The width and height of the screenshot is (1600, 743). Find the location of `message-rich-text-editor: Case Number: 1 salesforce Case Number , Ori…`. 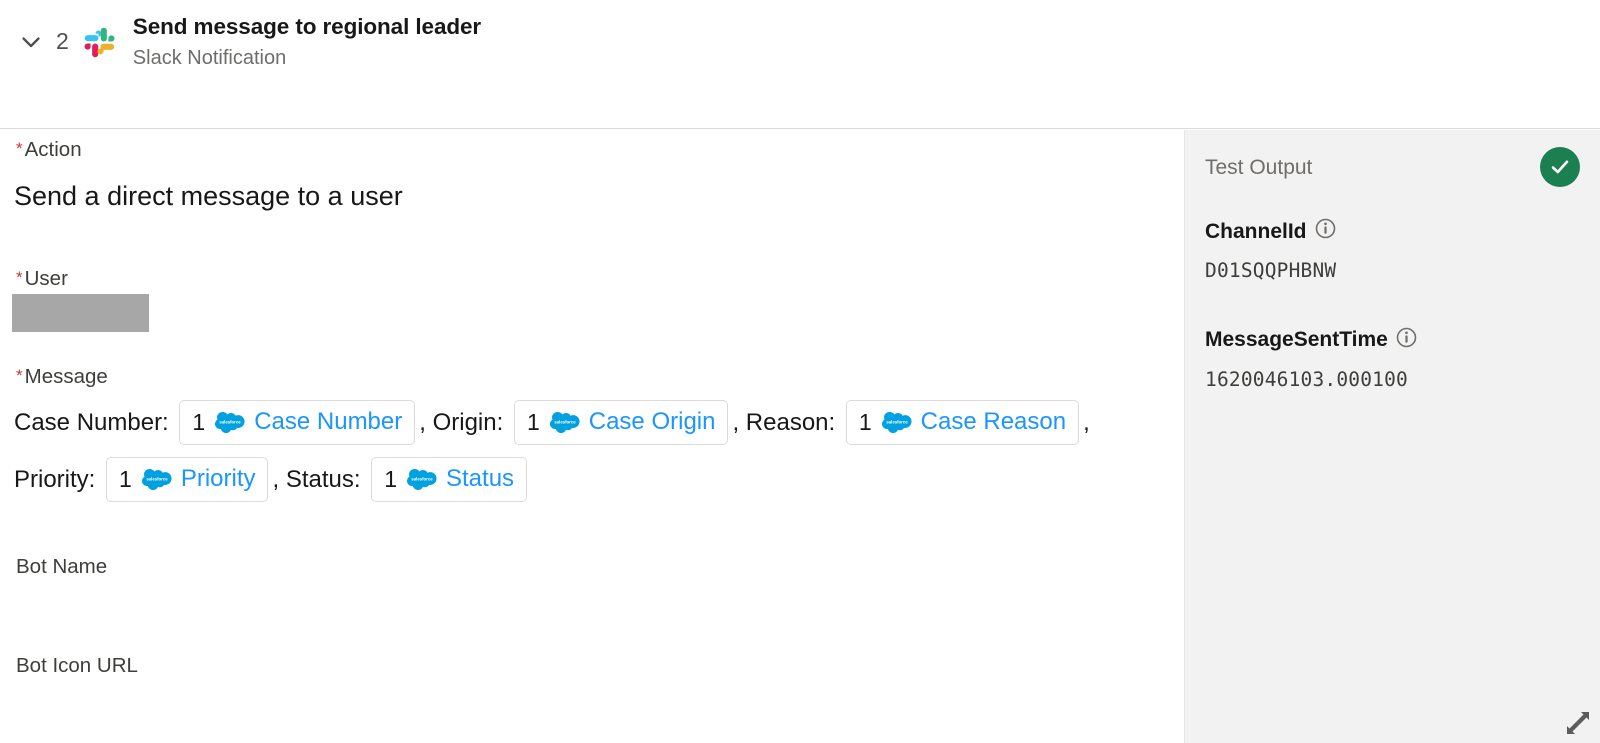

message-rich-text-editor: Case Number: 1 salesforce Case Number , Ori… is located at coordinates (584, 451).